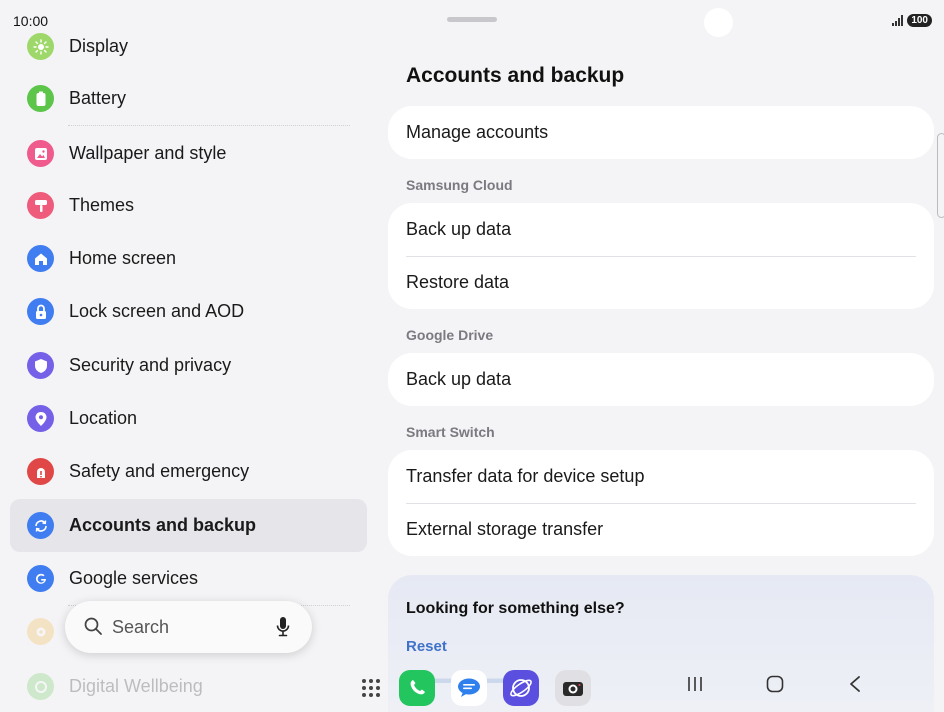  Describe the element at coordinates (209, 125) in the screenshot. I see `divider` at that location.